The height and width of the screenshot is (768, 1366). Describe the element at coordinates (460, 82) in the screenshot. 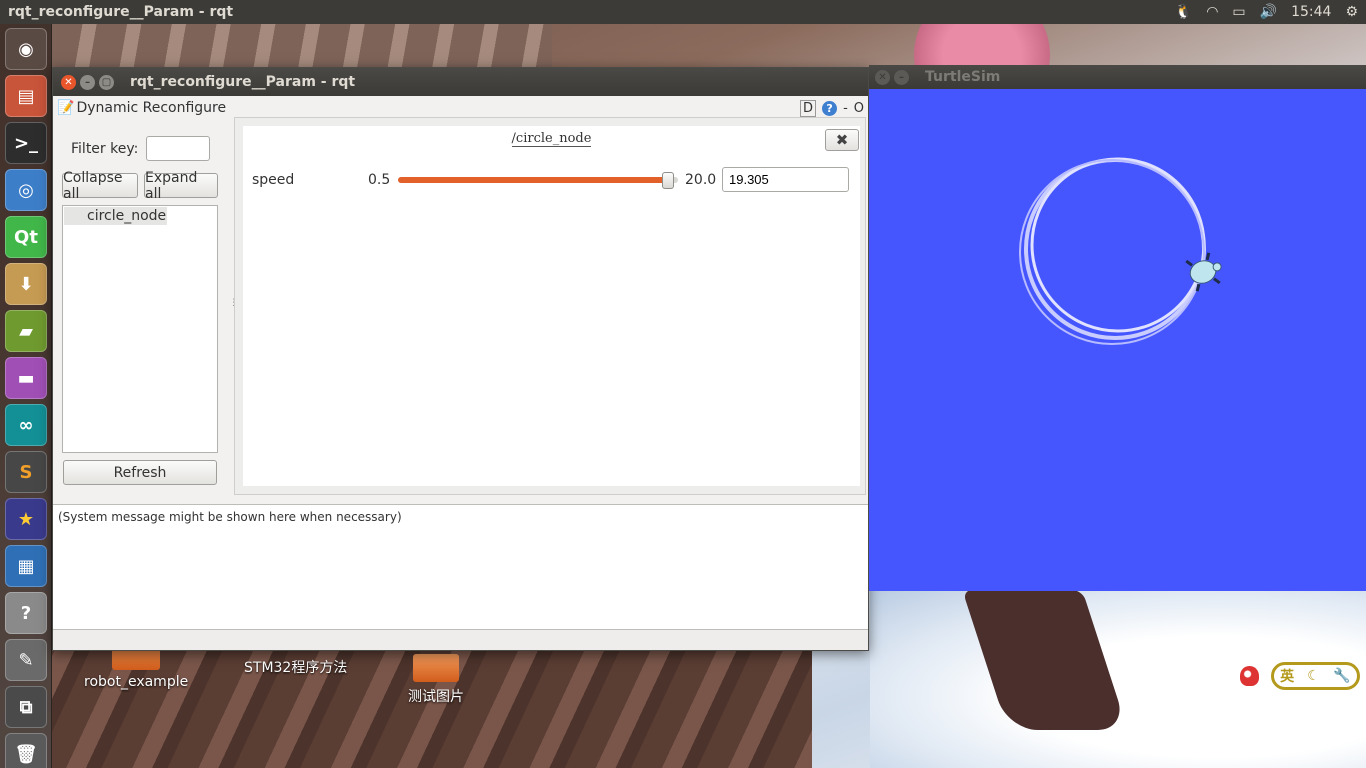

I see `window-titlebar: ✕ – ▢ rqt_reconfigure__Param - rqt` at that location.